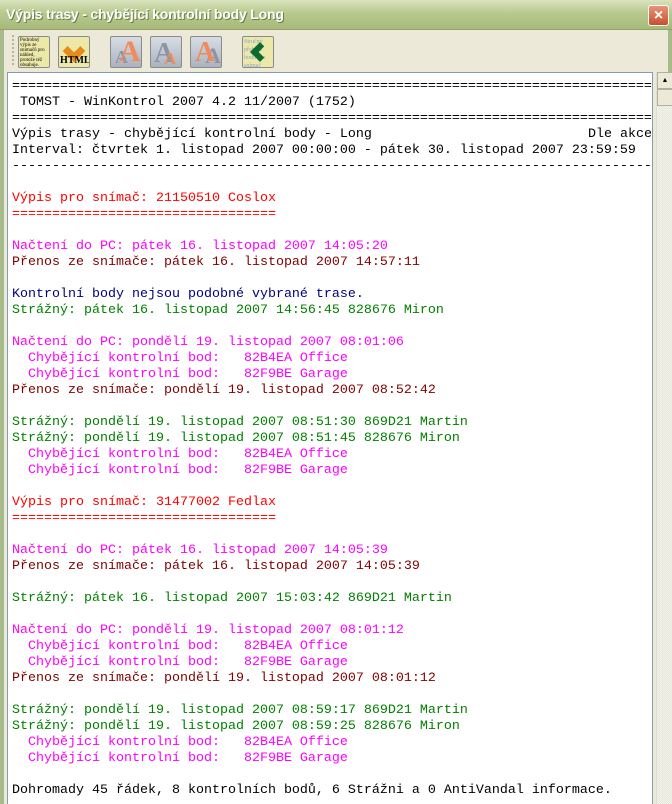 Image resolution: width=672 pixels, height=804 pixels. Describe the element at coordinates (332, 199) in the screenshot. I see `report-line: Výpis pro snímač: 21150510 Coslox` at that location.